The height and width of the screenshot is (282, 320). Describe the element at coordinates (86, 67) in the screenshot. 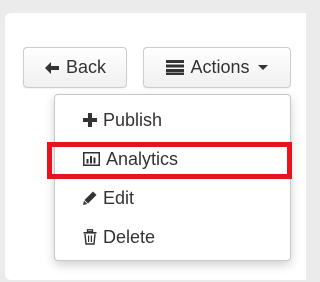

I see `back-button-label: Back` at that location.